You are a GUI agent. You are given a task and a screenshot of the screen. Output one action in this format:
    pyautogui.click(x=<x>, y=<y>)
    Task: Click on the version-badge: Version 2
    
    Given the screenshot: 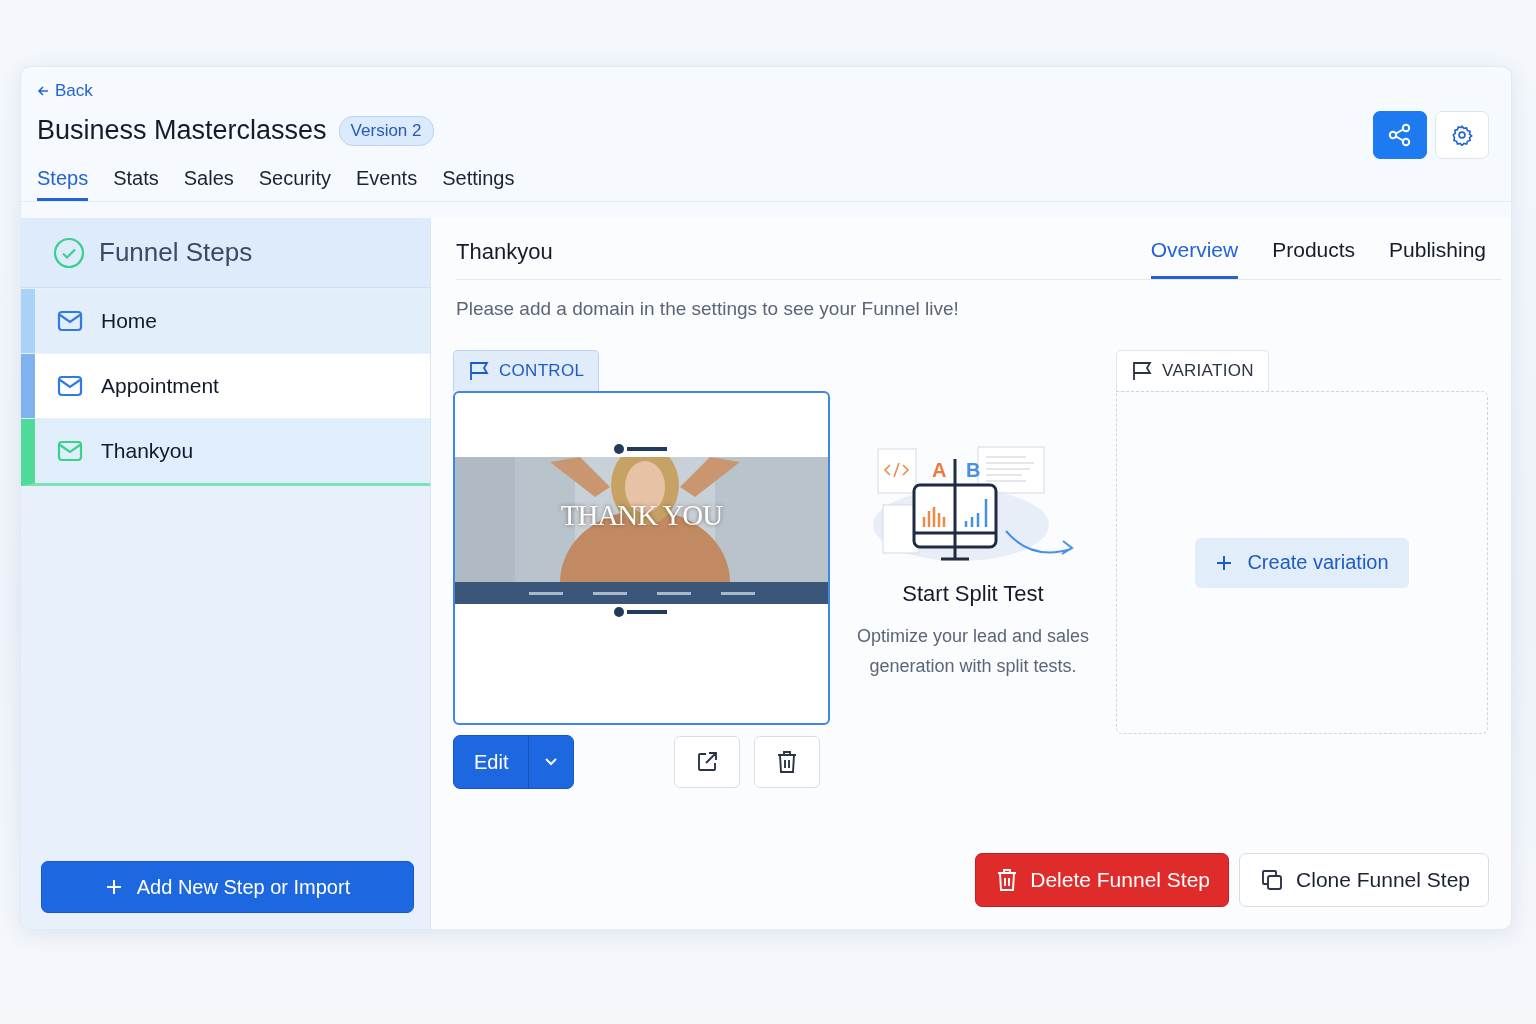 What is the action you would take?
    pyautogui.click(x=386, y=130)
    